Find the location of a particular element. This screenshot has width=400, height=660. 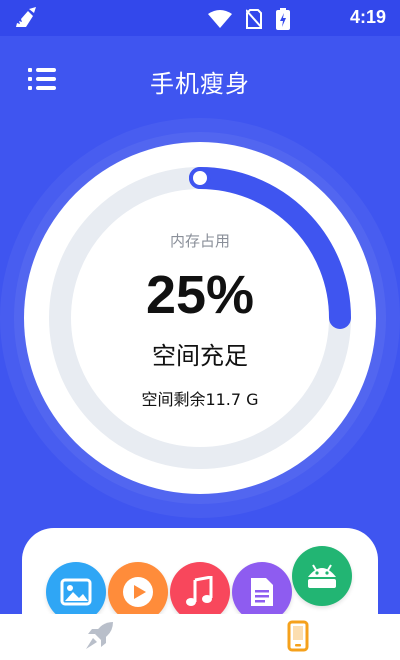

no-sim-icon is located at coordinates (254, 21).